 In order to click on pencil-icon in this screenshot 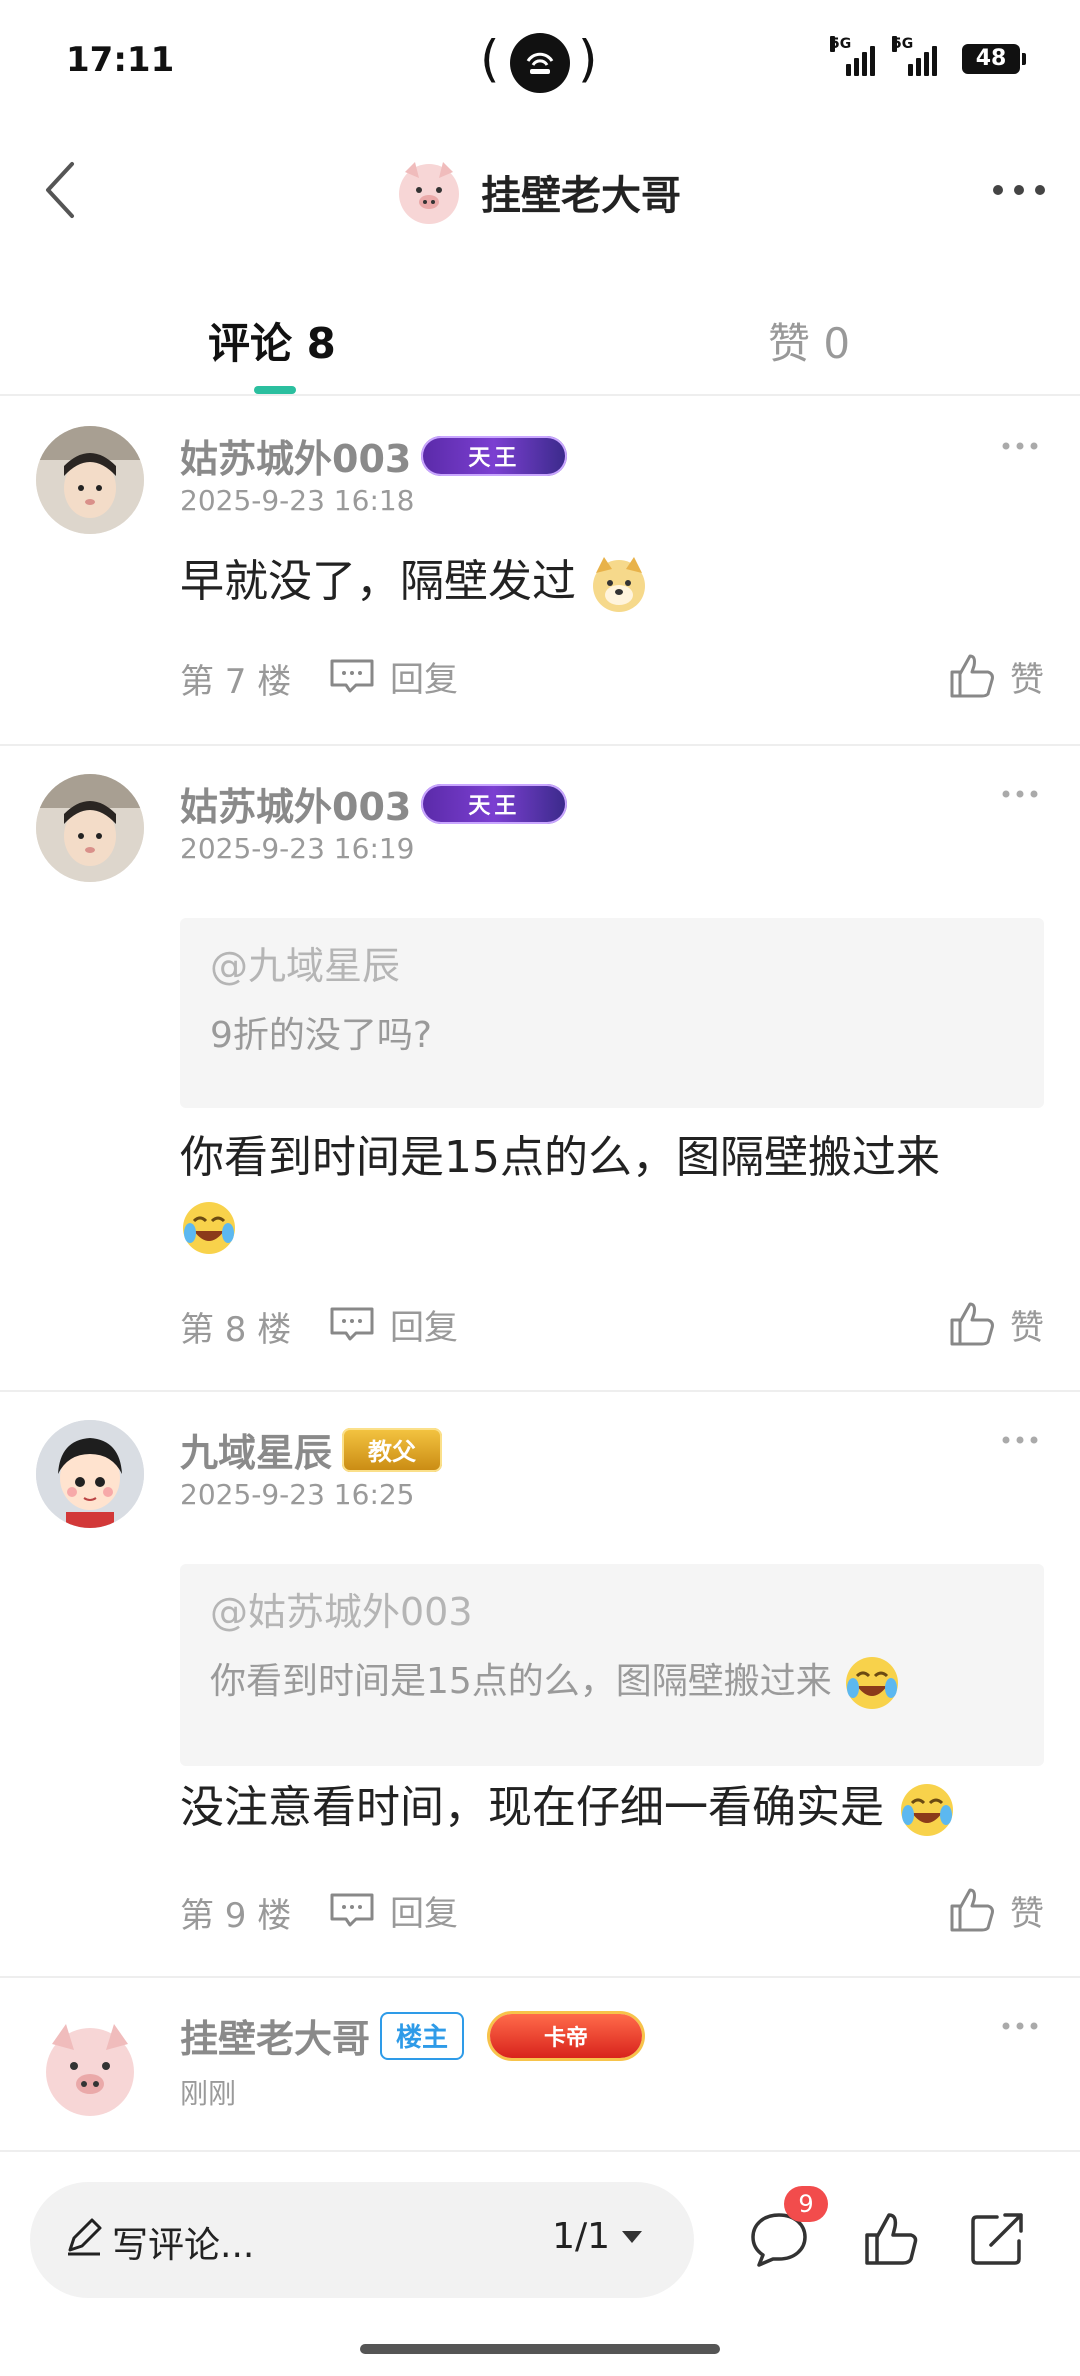, I will do `click(85, 2237)`.